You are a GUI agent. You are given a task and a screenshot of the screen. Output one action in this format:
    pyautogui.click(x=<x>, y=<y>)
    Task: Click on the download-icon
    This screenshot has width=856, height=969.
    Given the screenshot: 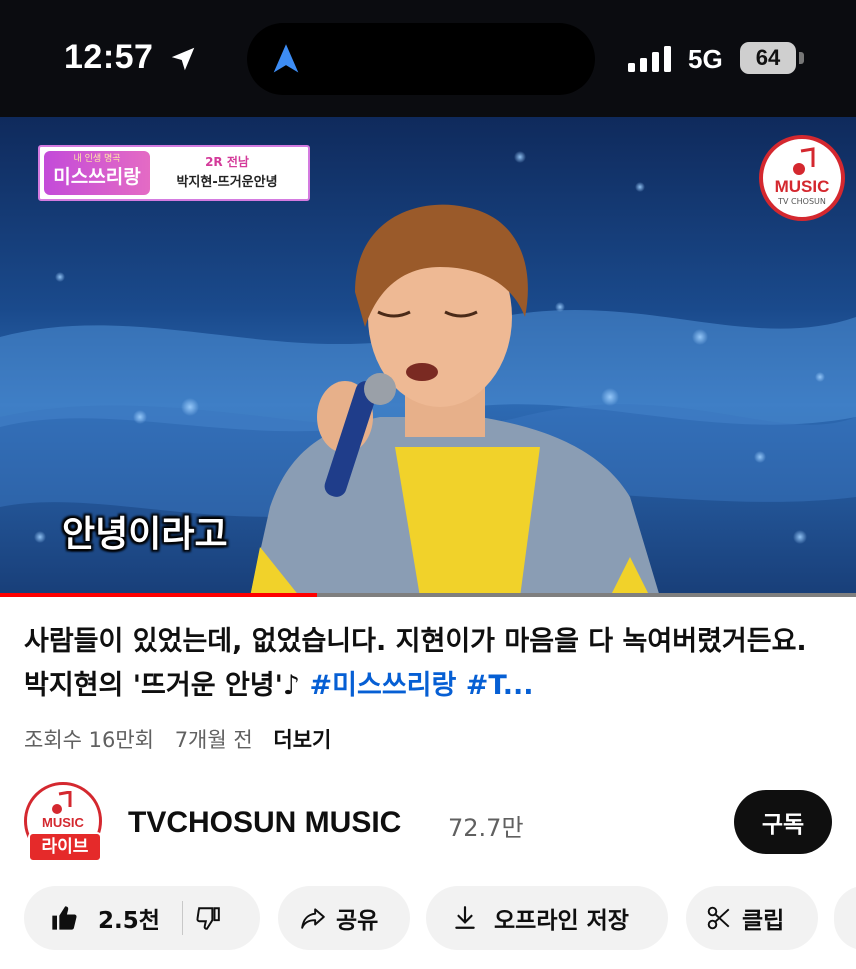 What is the action you would take?
    pyautogui.click(x=465, y=917)
    